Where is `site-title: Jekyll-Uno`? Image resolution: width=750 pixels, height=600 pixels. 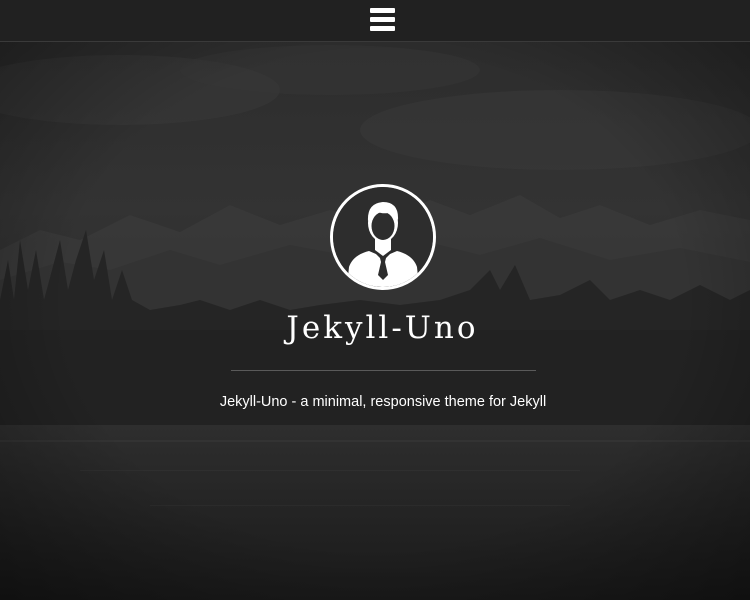 site-title: Jekyll-Uno is located at coordinates (375, 328).